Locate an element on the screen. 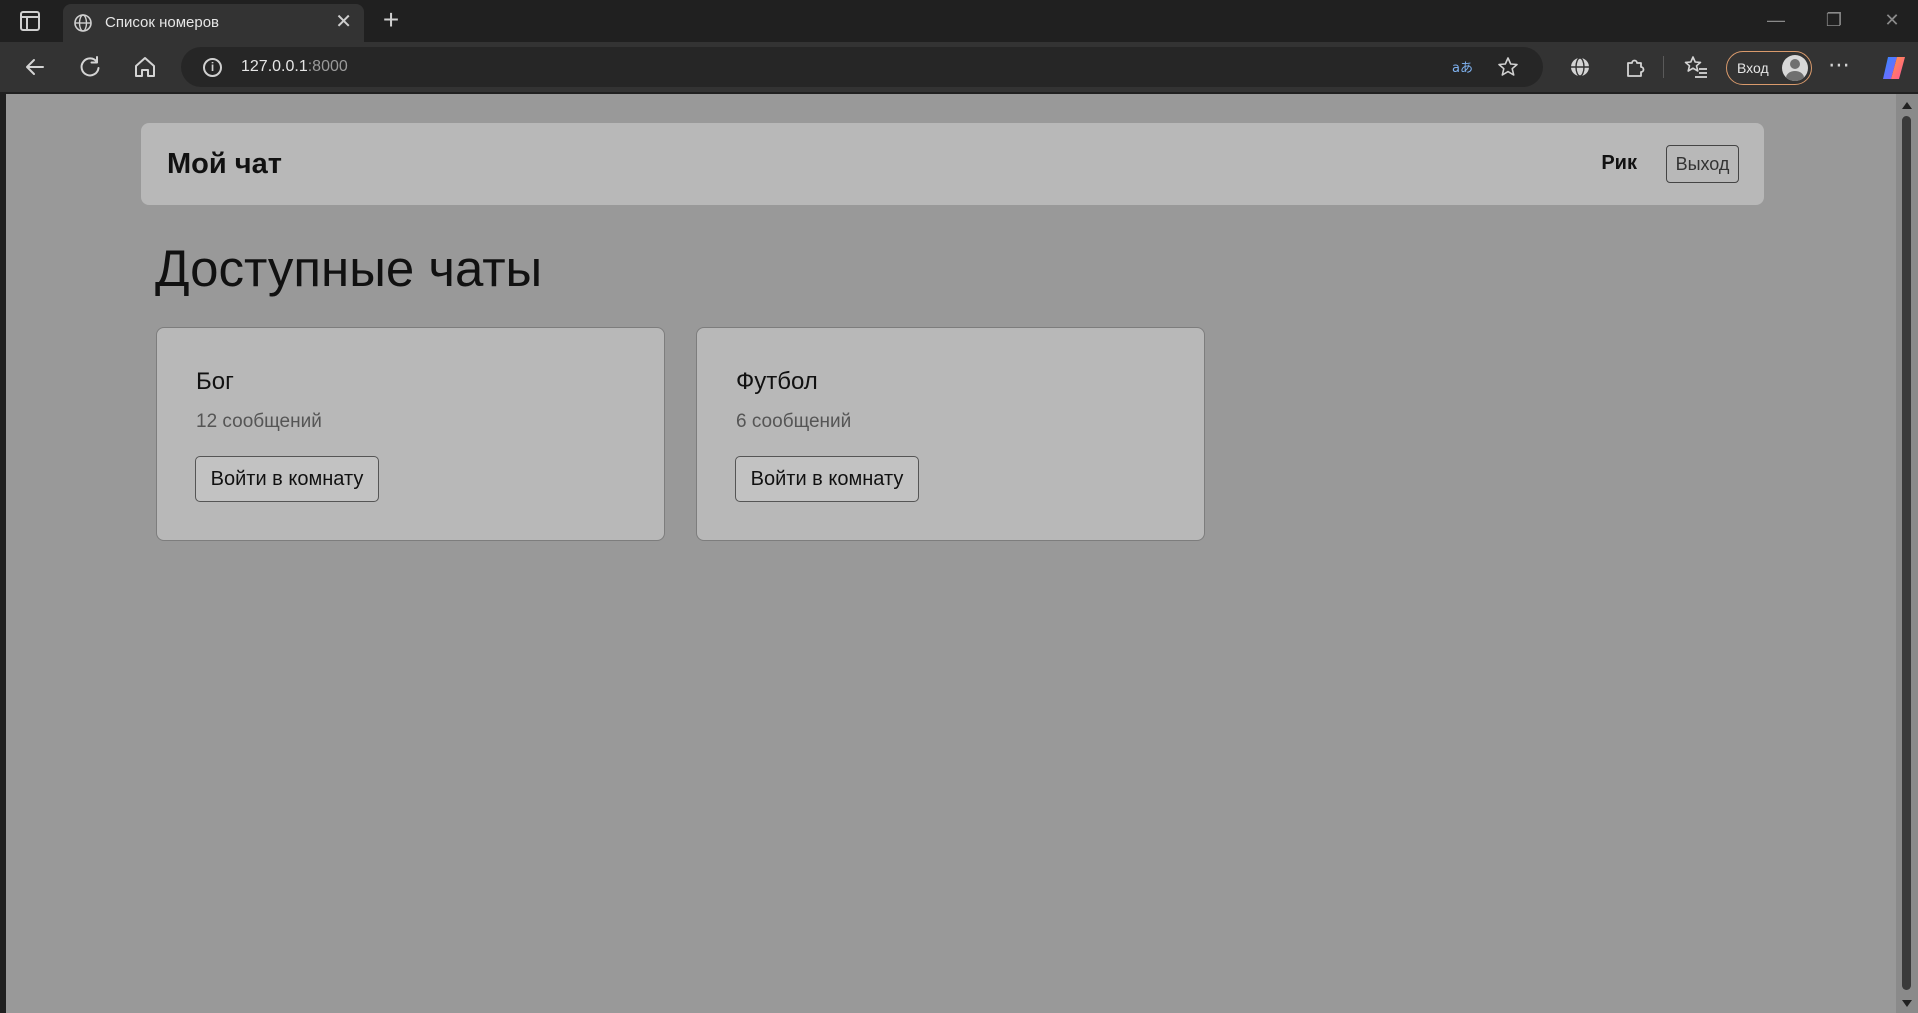 The image size is (1918, 1013). address-bar: i 127.0.0.1:8000 a あ is located at coordinates (862, 67).